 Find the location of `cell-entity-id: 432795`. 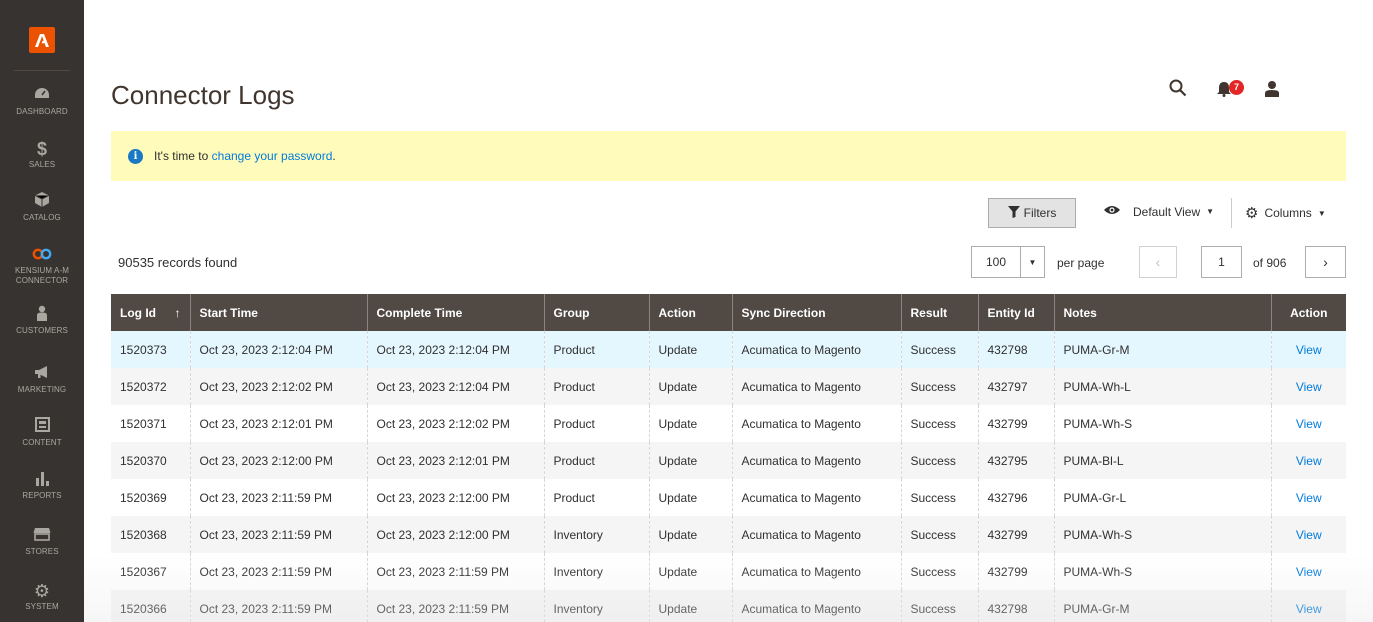

cell-entity-id: 432795 is located at coordinates (1015, 460).